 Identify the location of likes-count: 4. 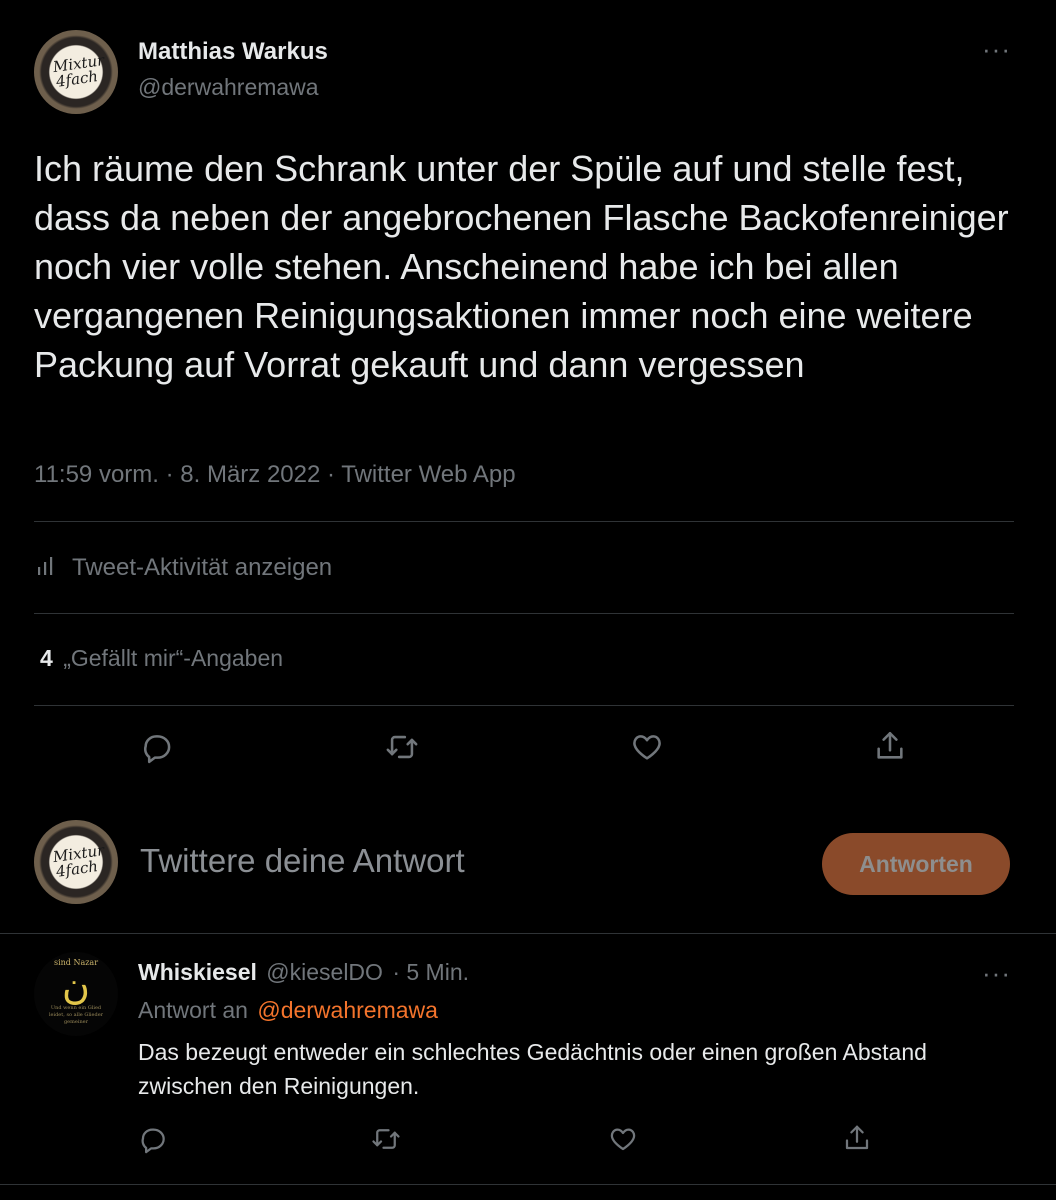
(46, 658).